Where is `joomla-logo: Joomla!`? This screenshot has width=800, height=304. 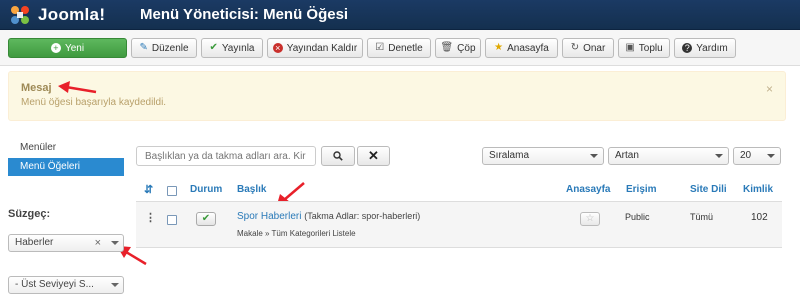 joomla-logo: Joomla! is located at coordinates (56, 15).